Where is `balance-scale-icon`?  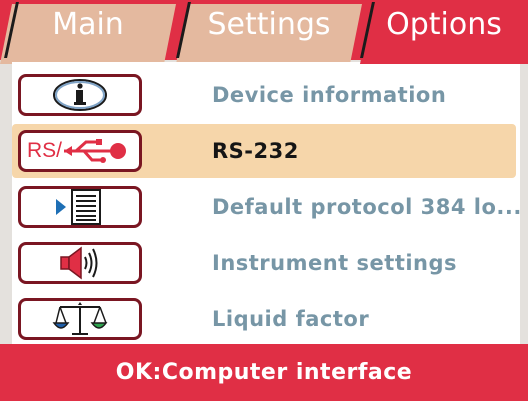 balance-scale-icon is located at coordinates (80, 318).